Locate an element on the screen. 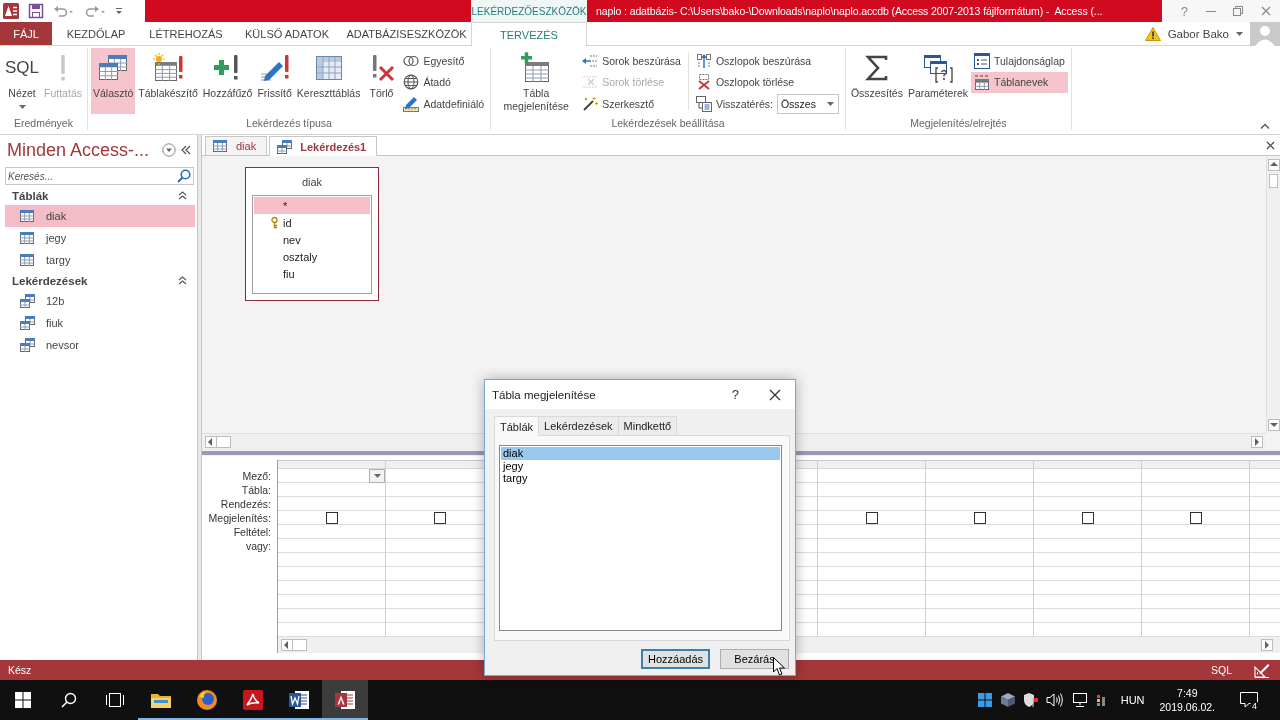 This screenshot has width=1280, height=720. field-list-title: diak is located at coordinates (312, 182).